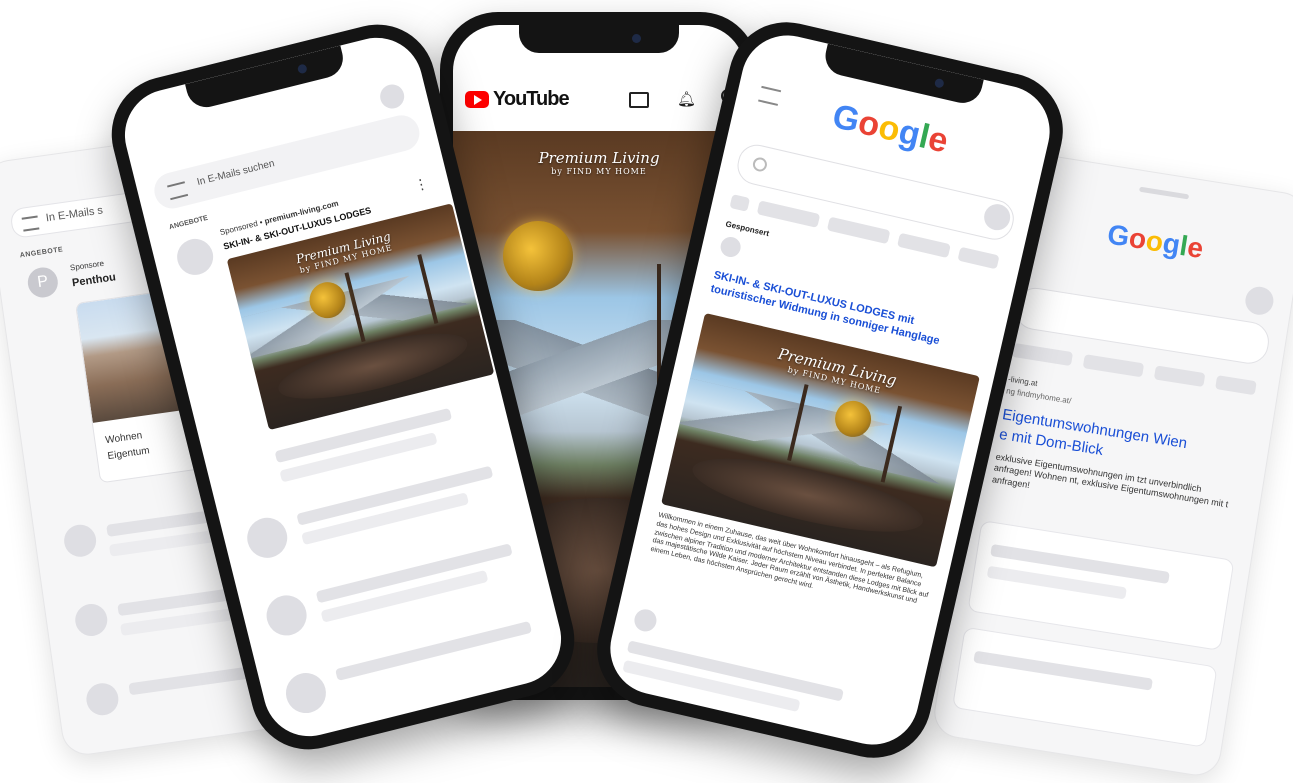 The height and width of the screenshot is (783, 1293). What do you see at coordinates (1023, 381) in the screenshot?
I see `ad-domain: -living.at` at bounding box center [1023, 381].